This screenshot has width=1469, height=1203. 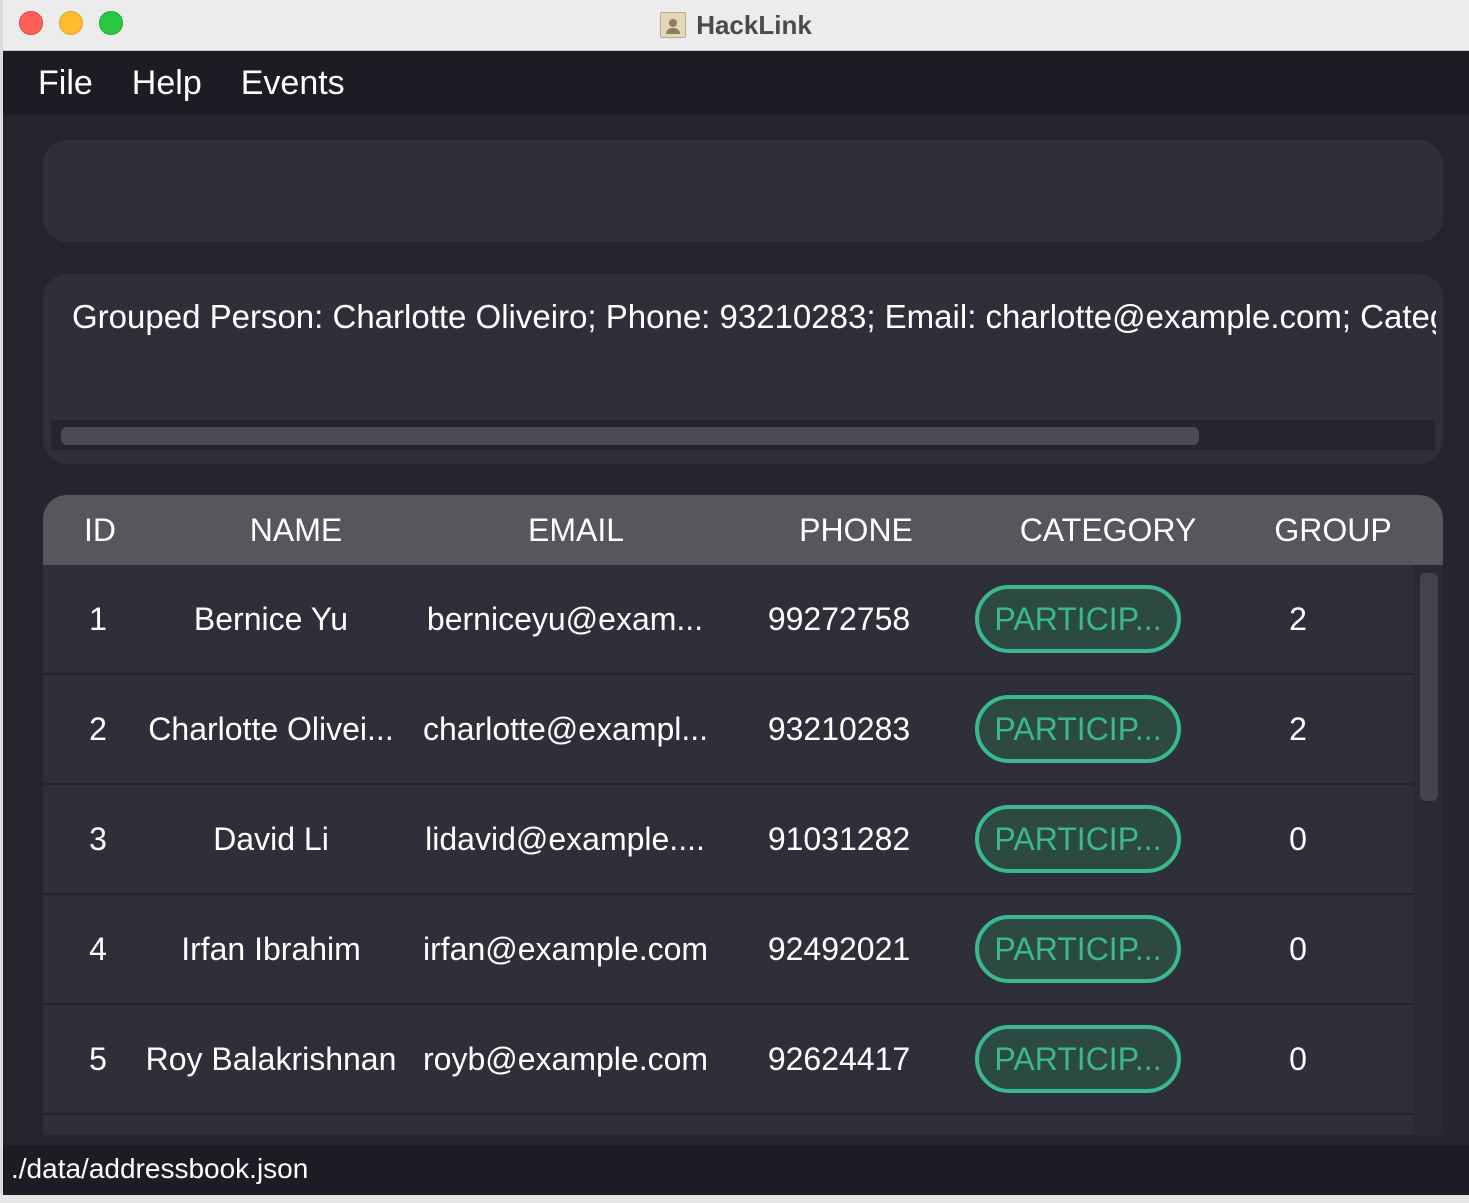 I want to click on column-header-group: GROUP, so click(x=1333, y=530).